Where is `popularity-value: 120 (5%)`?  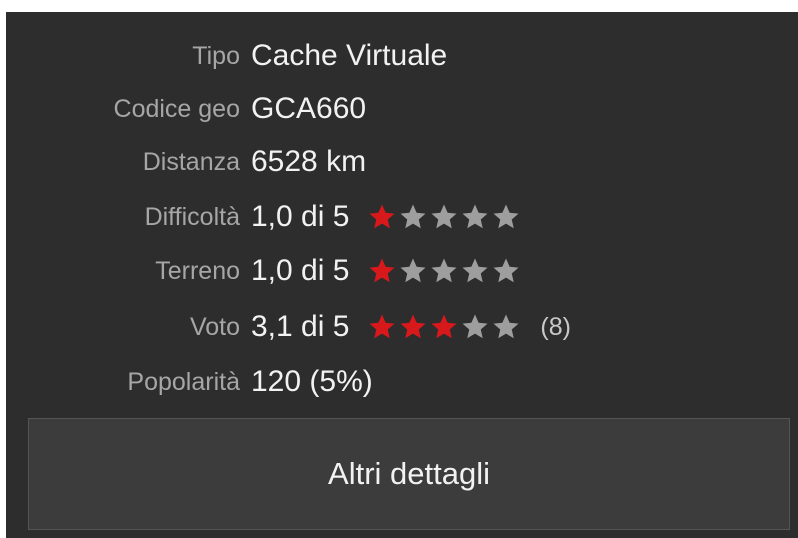 popularity-value: 120 (5%) is located at coordinates (312, 381).